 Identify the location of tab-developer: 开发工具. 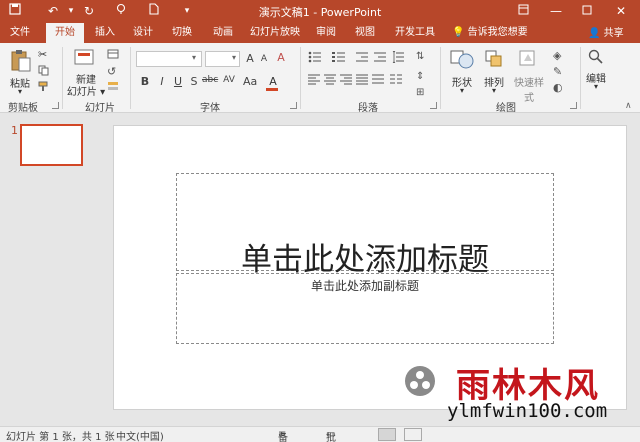
(415, 33).